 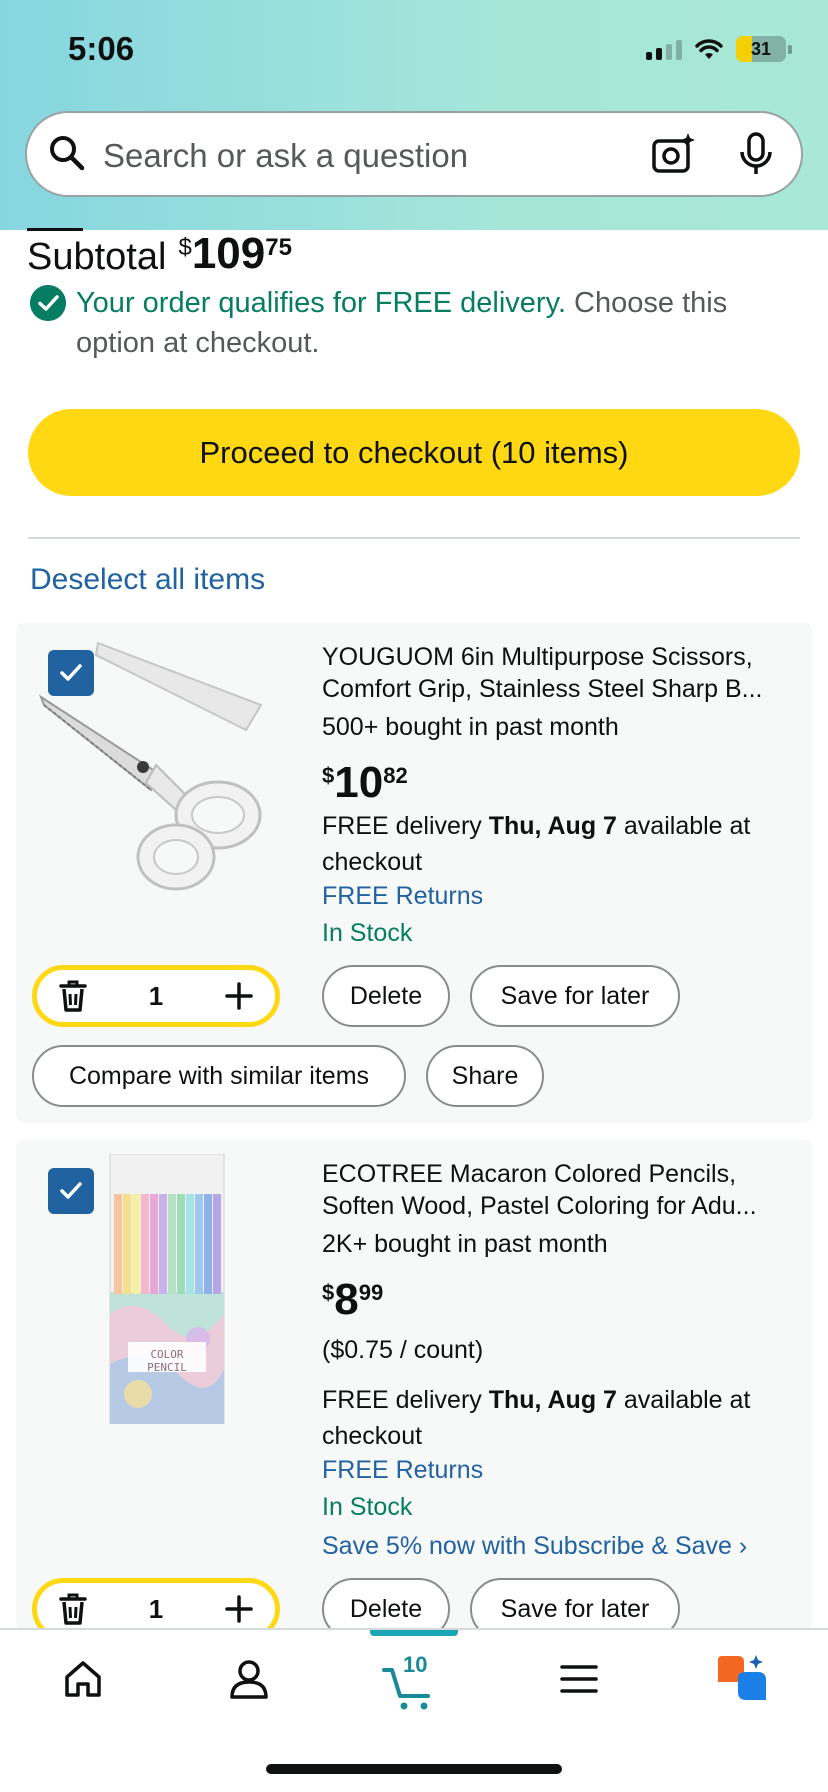 What do you see at coordinates (249, 1679) in the screenshot?
I see `account-icon` at bounding box center [249, 1679].